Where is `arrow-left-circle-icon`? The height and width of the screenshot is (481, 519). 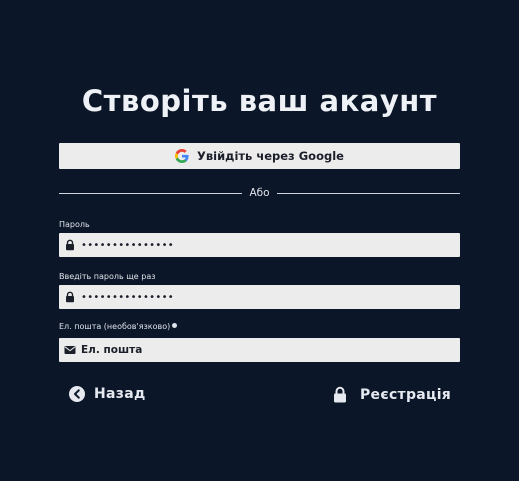 arrow-left-circle-icon is located at coordinates (77, 394).